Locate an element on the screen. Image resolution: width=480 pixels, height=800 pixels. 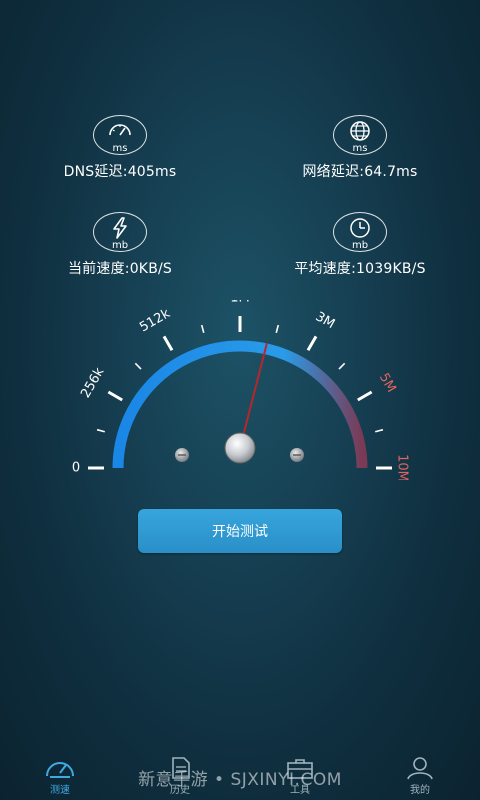
current-speed-label: 当前速度:0KB/S is located at coordinates (119, 269).